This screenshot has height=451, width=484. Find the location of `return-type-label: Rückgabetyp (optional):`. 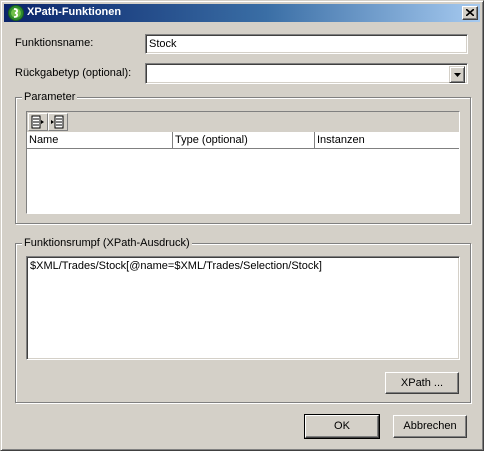

return-type-label: Rückgabetyp (optional): is located at coordinates (73, 73).